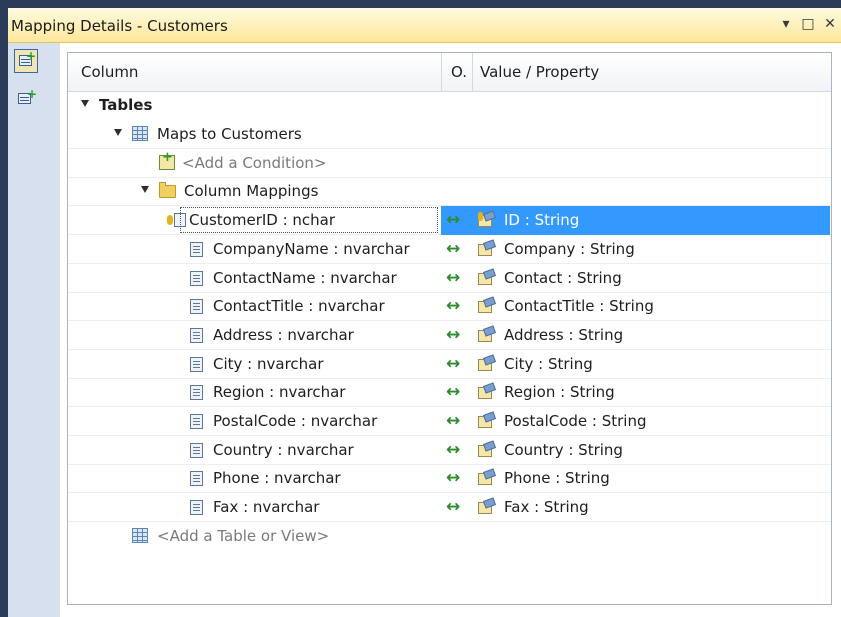 The width and height of the screenshot is (841, 617). I want to click on add-table-label: <Add a Table or View>, so click(243, 536).